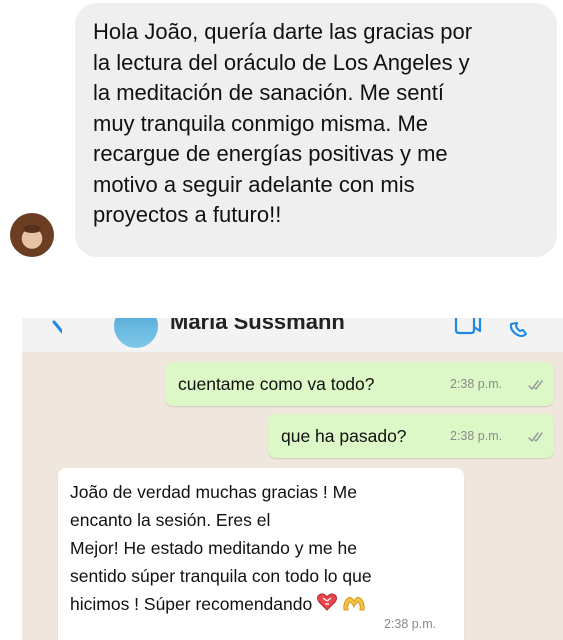 The height and width of the screenshot is (640, 563). Describe the element at coordinates (354, 603) in the screenshot. I see `heart-hands-icon` at that location.